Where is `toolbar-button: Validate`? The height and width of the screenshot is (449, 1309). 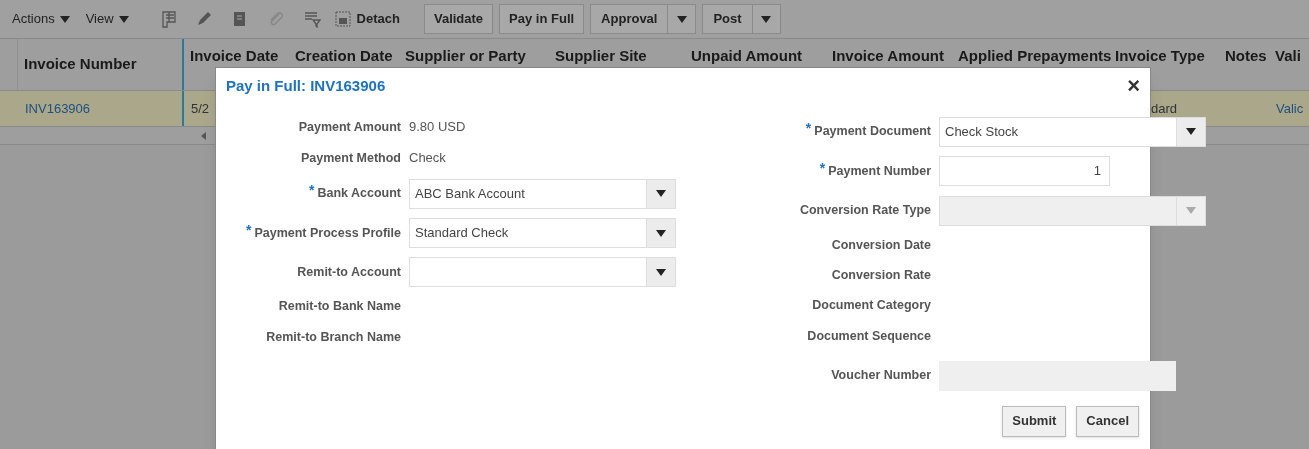 toolbar-button: Validate is located at coordinates (458, 19).